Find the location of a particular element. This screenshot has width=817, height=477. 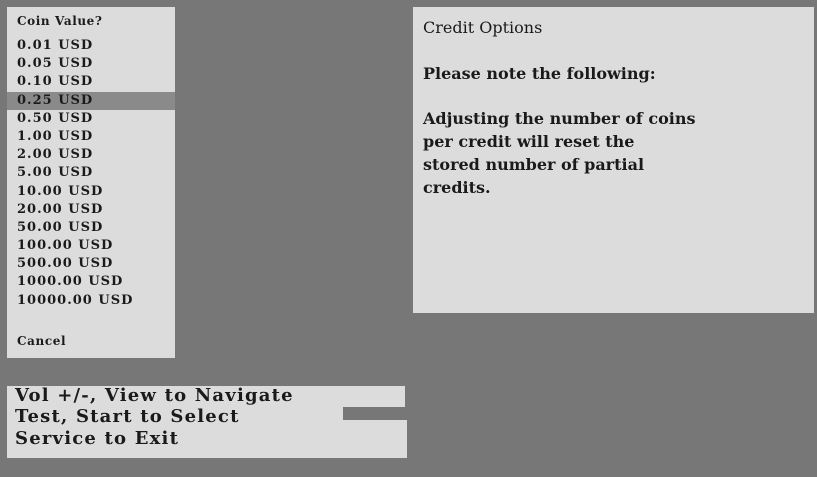

info-body-line: Adjusting the number of coins is located at coordinates (559, 118).